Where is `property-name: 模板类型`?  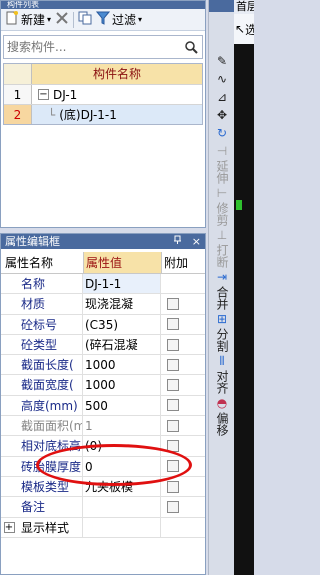 property-name: 模板类型 is located at coordinates (50, 486).